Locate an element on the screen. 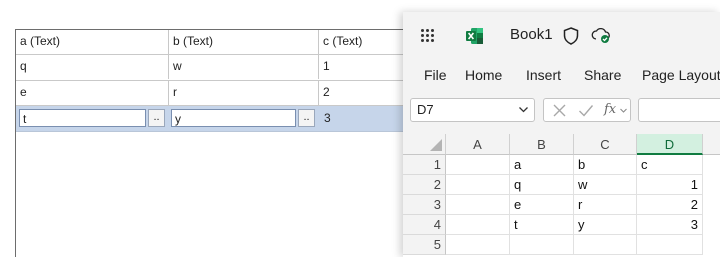 This screenshot has height=257, width=720. fx-icon: fx is located at coordinates (610, 109).